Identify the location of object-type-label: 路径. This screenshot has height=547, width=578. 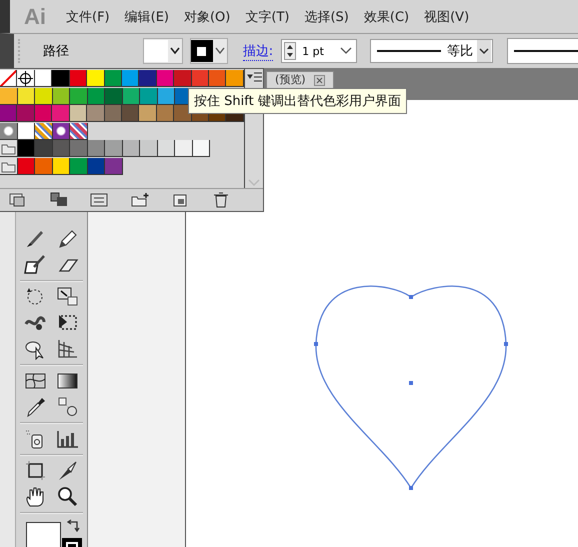
(56, 51).